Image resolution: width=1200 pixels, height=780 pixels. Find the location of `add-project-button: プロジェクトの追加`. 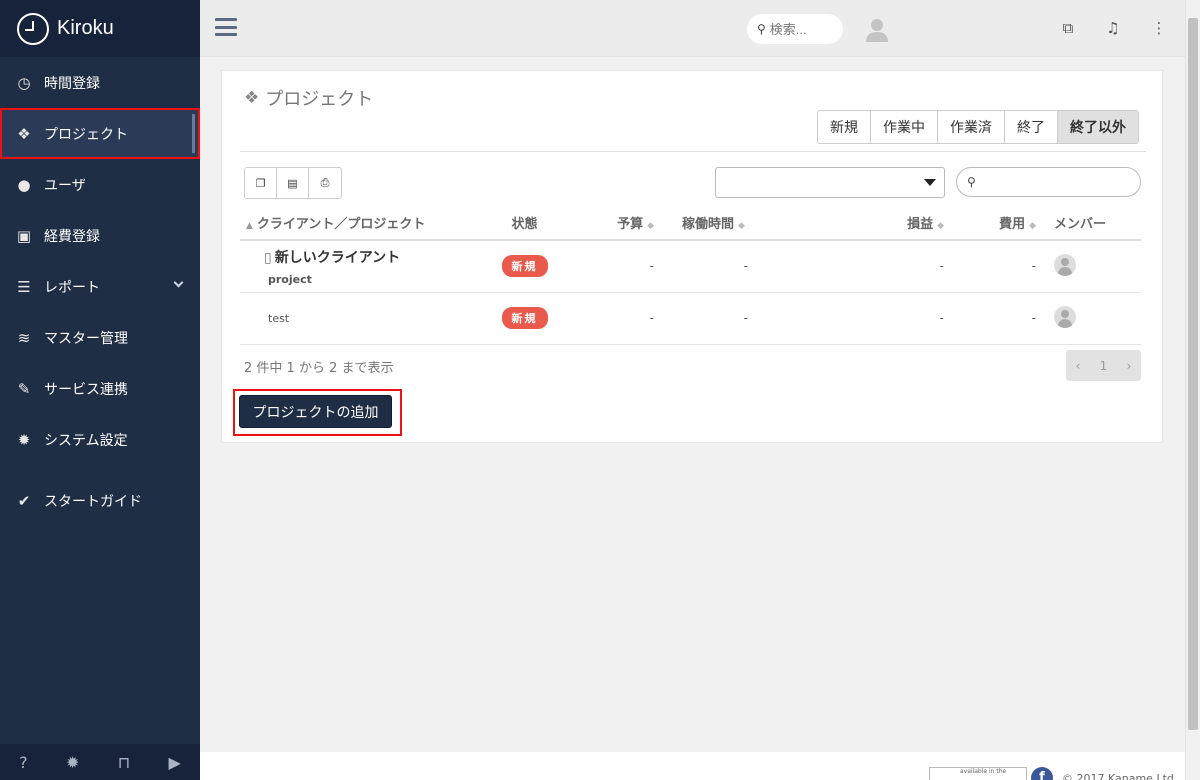

add-project-button: プロジェクトの追加 is located at coordinates (315, 411).